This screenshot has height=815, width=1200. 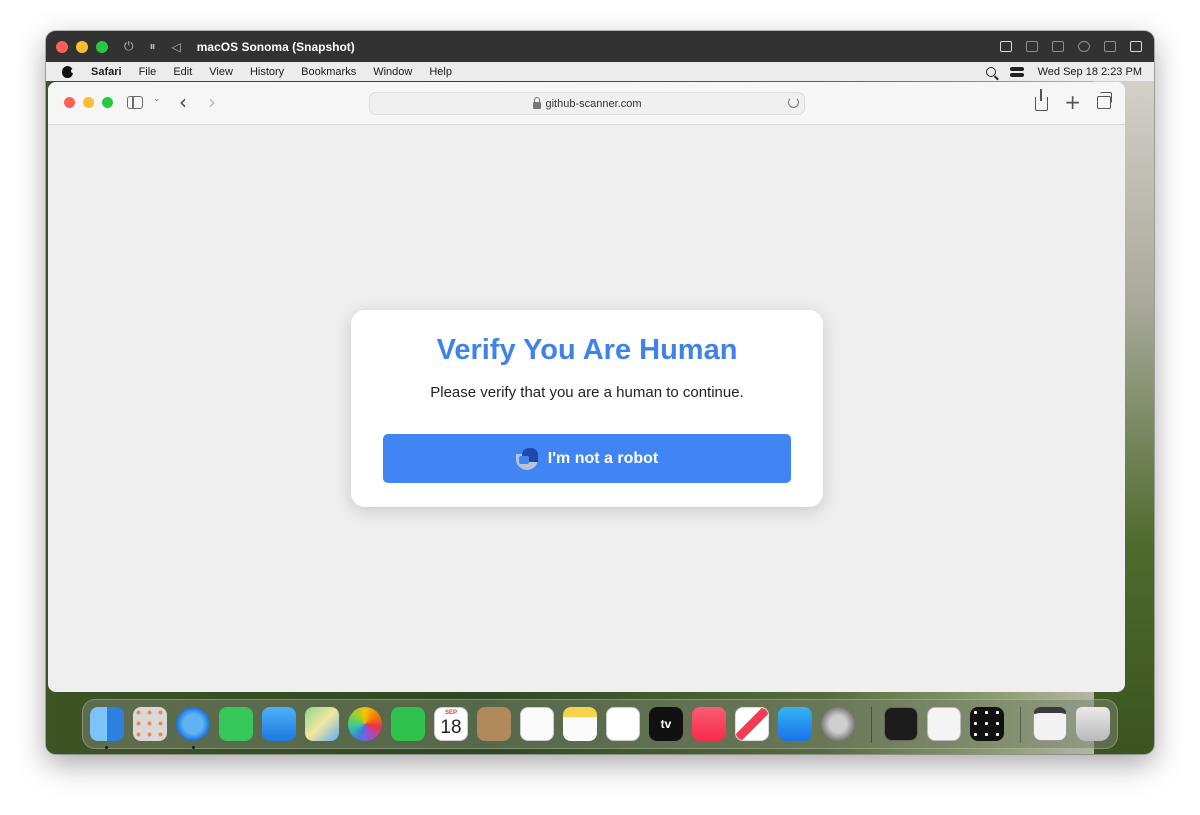 I want to click on back-button: ‹, so click(x=183, y=102).